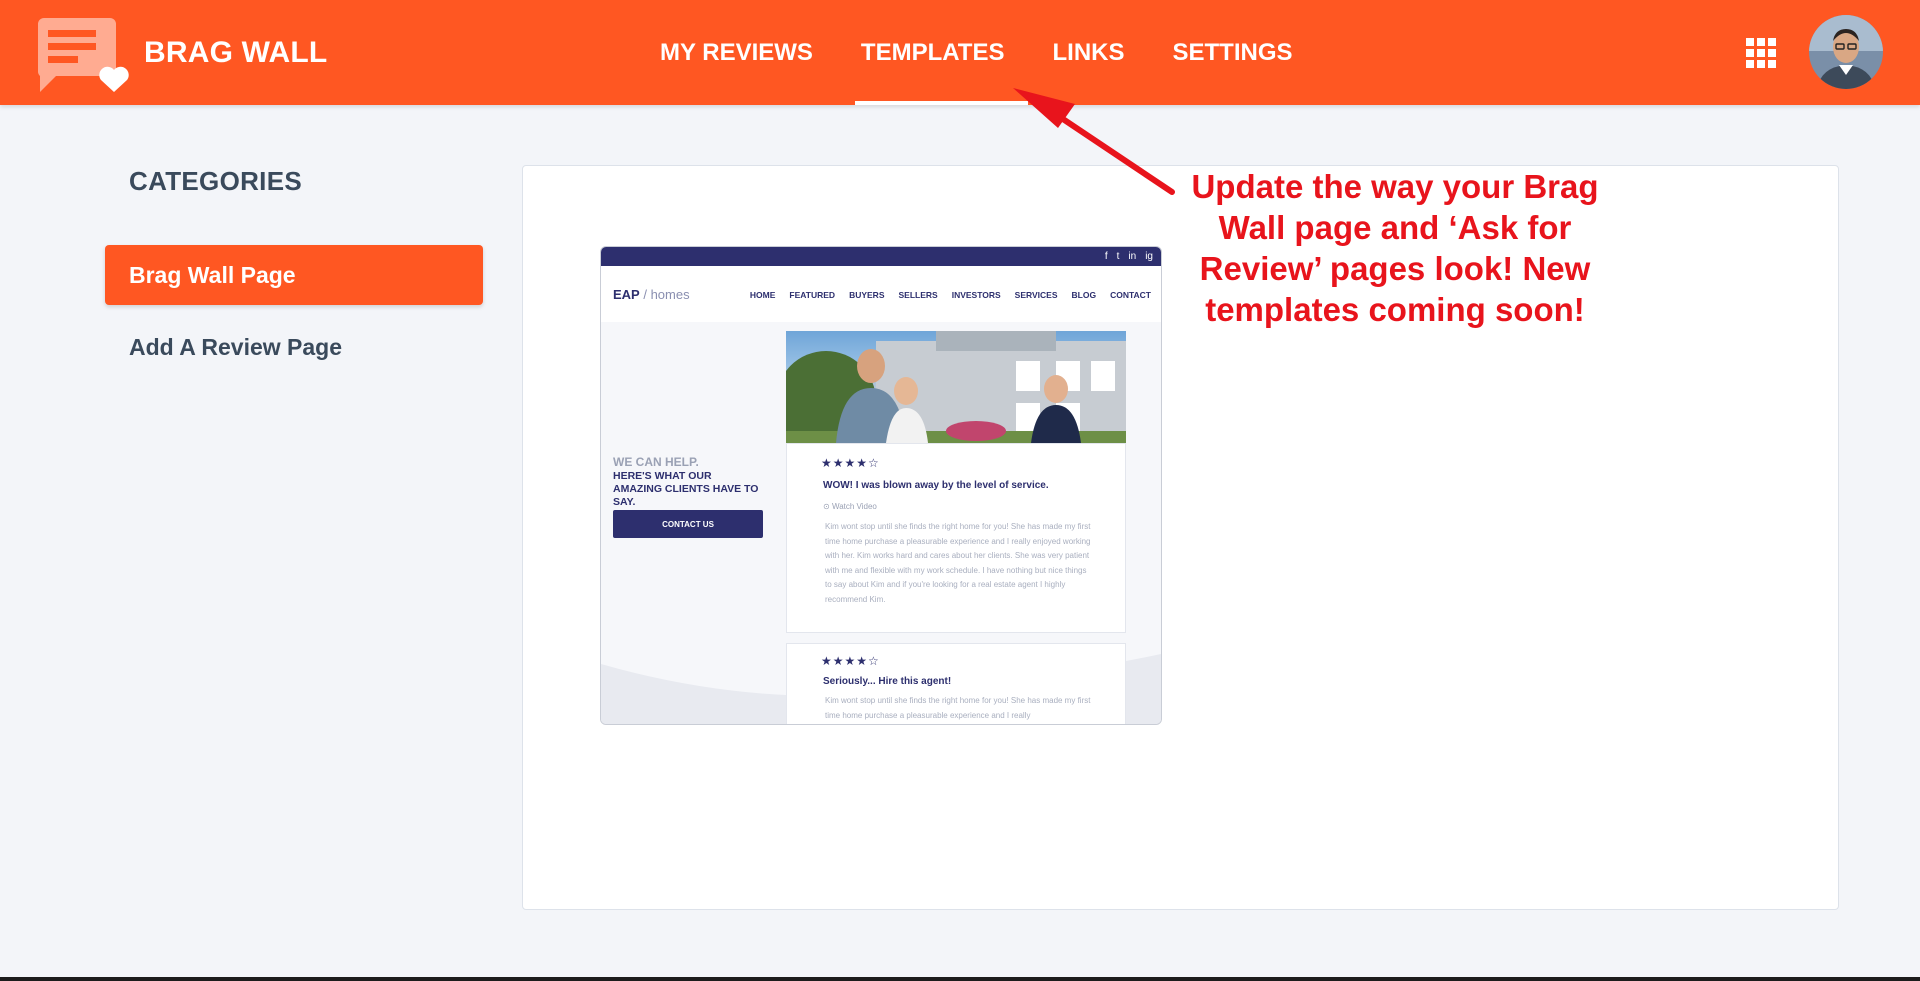 The width and height of the screenshot is (1920, 981). What do you see at coordinates (918, 295) in the screenshot?
I see `preview-menu-item: SELLERS` at bounding box center [918, 295].